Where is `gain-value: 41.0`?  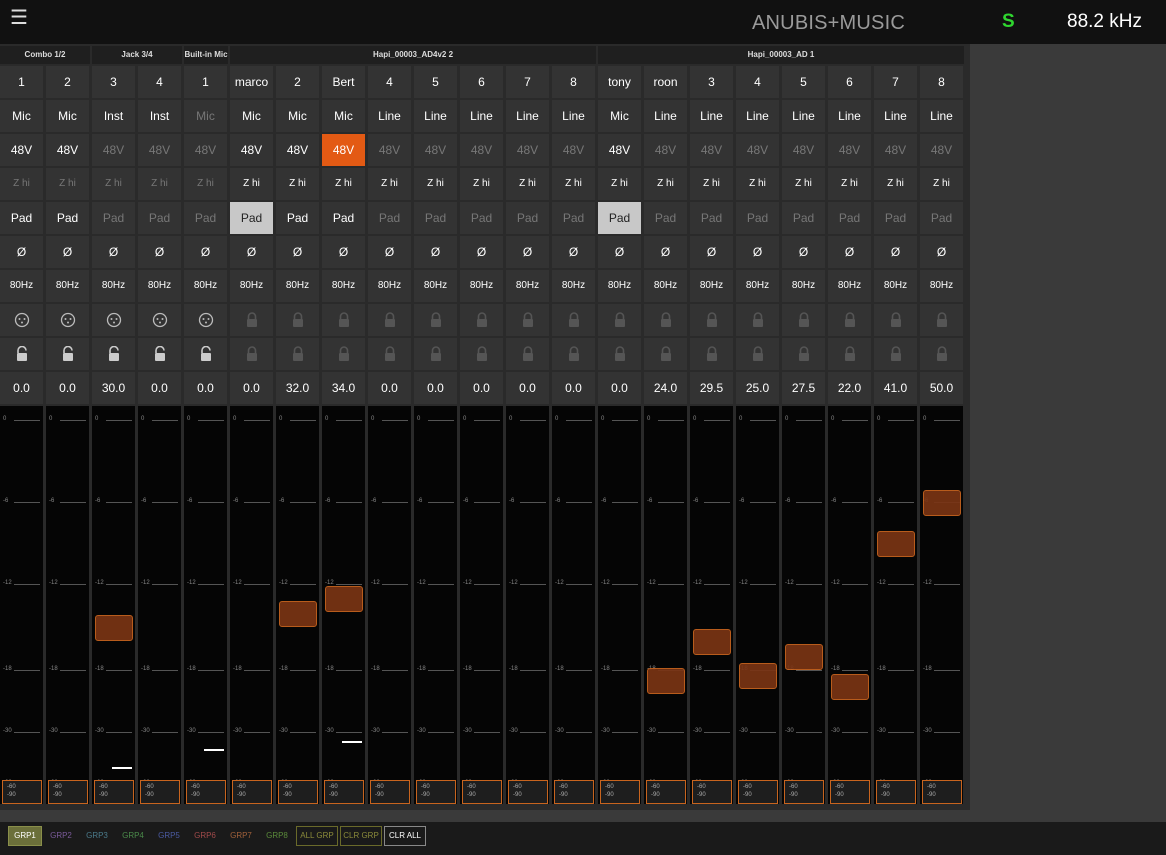 gain-value: 41.0 is located at coordinates (895, 388).